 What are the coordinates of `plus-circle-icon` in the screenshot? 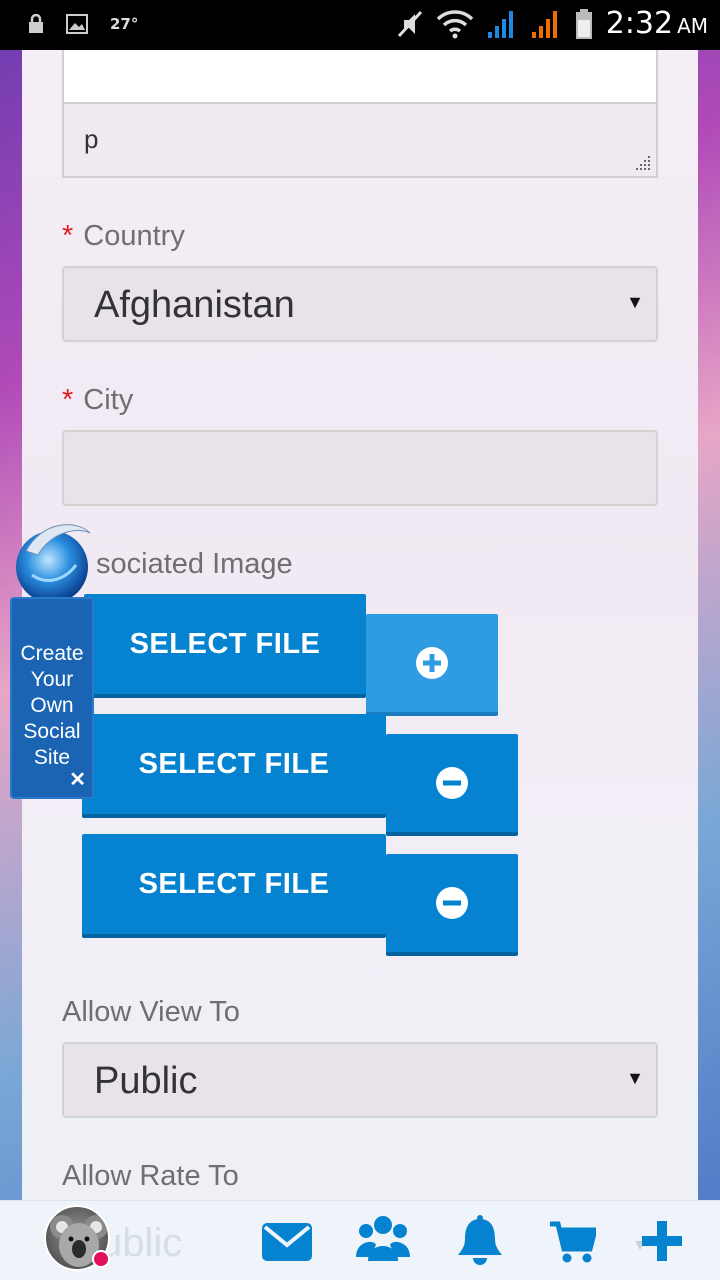 It's located at (432, 663).